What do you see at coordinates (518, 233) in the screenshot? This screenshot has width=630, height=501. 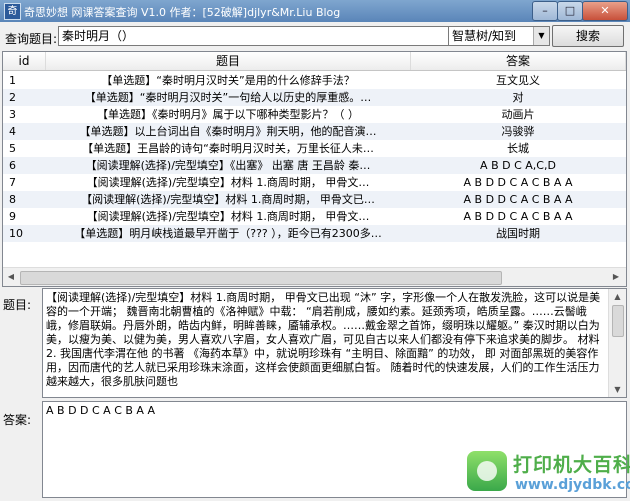 I see `cell-answer: 战国时期` at bounding box center [518, 233].